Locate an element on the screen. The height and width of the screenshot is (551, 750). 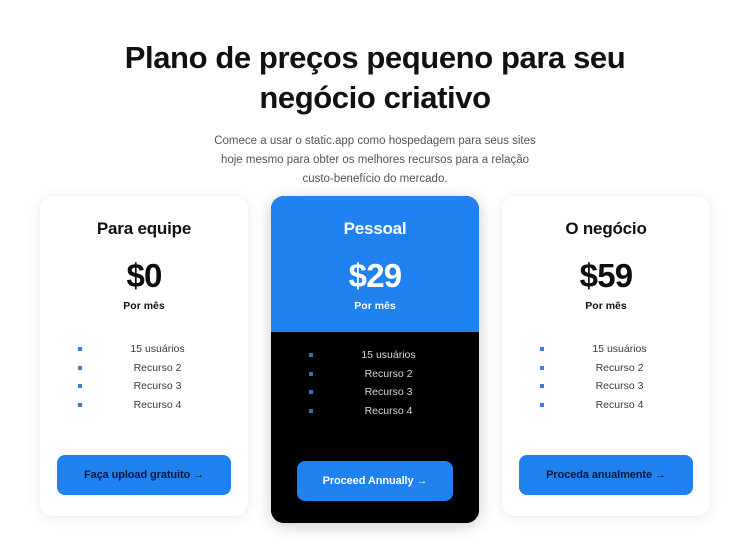
cta-container: Proceda anualmente → is located at coordinates (606, 485).